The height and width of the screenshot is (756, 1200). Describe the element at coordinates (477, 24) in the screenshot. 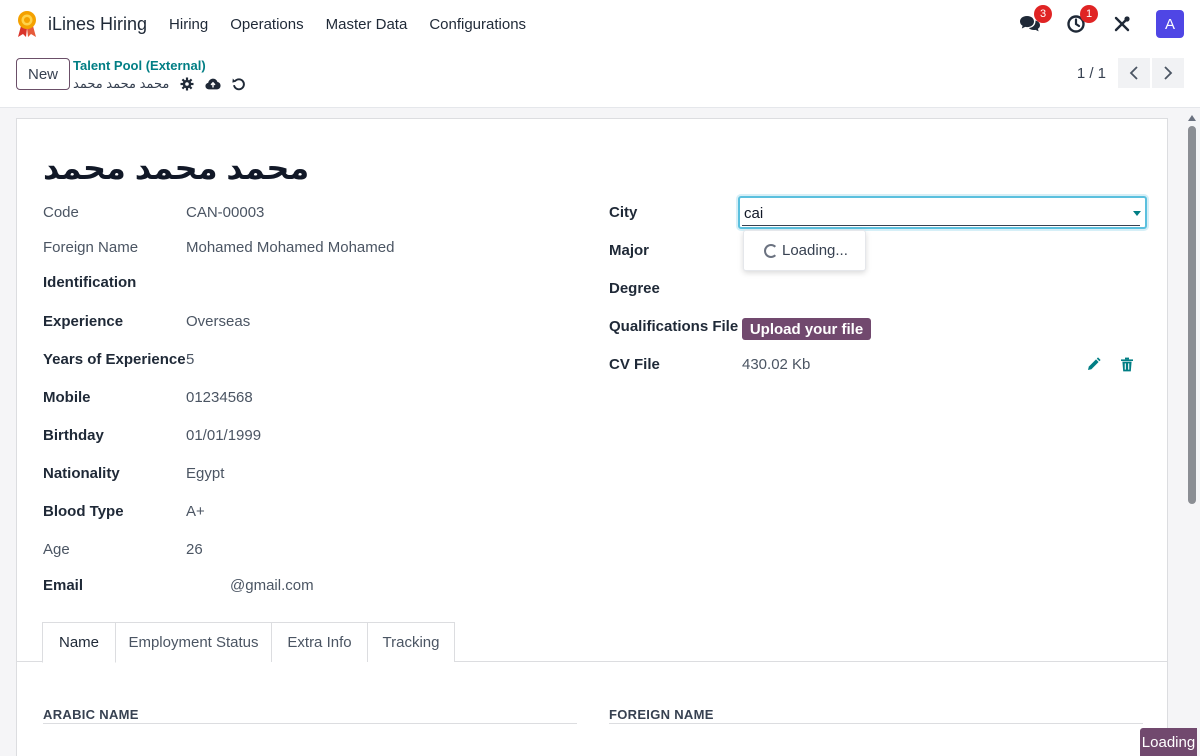

I see `menu-configurations: Configurations` at that location.